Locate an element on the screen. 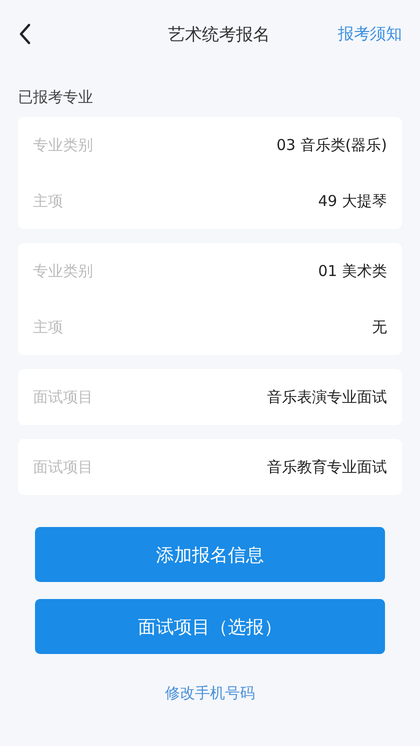 Image resolution: width=420 pixels, height=746 pixels. section-title: 已报考专业 is located at coordinates (55, 97).